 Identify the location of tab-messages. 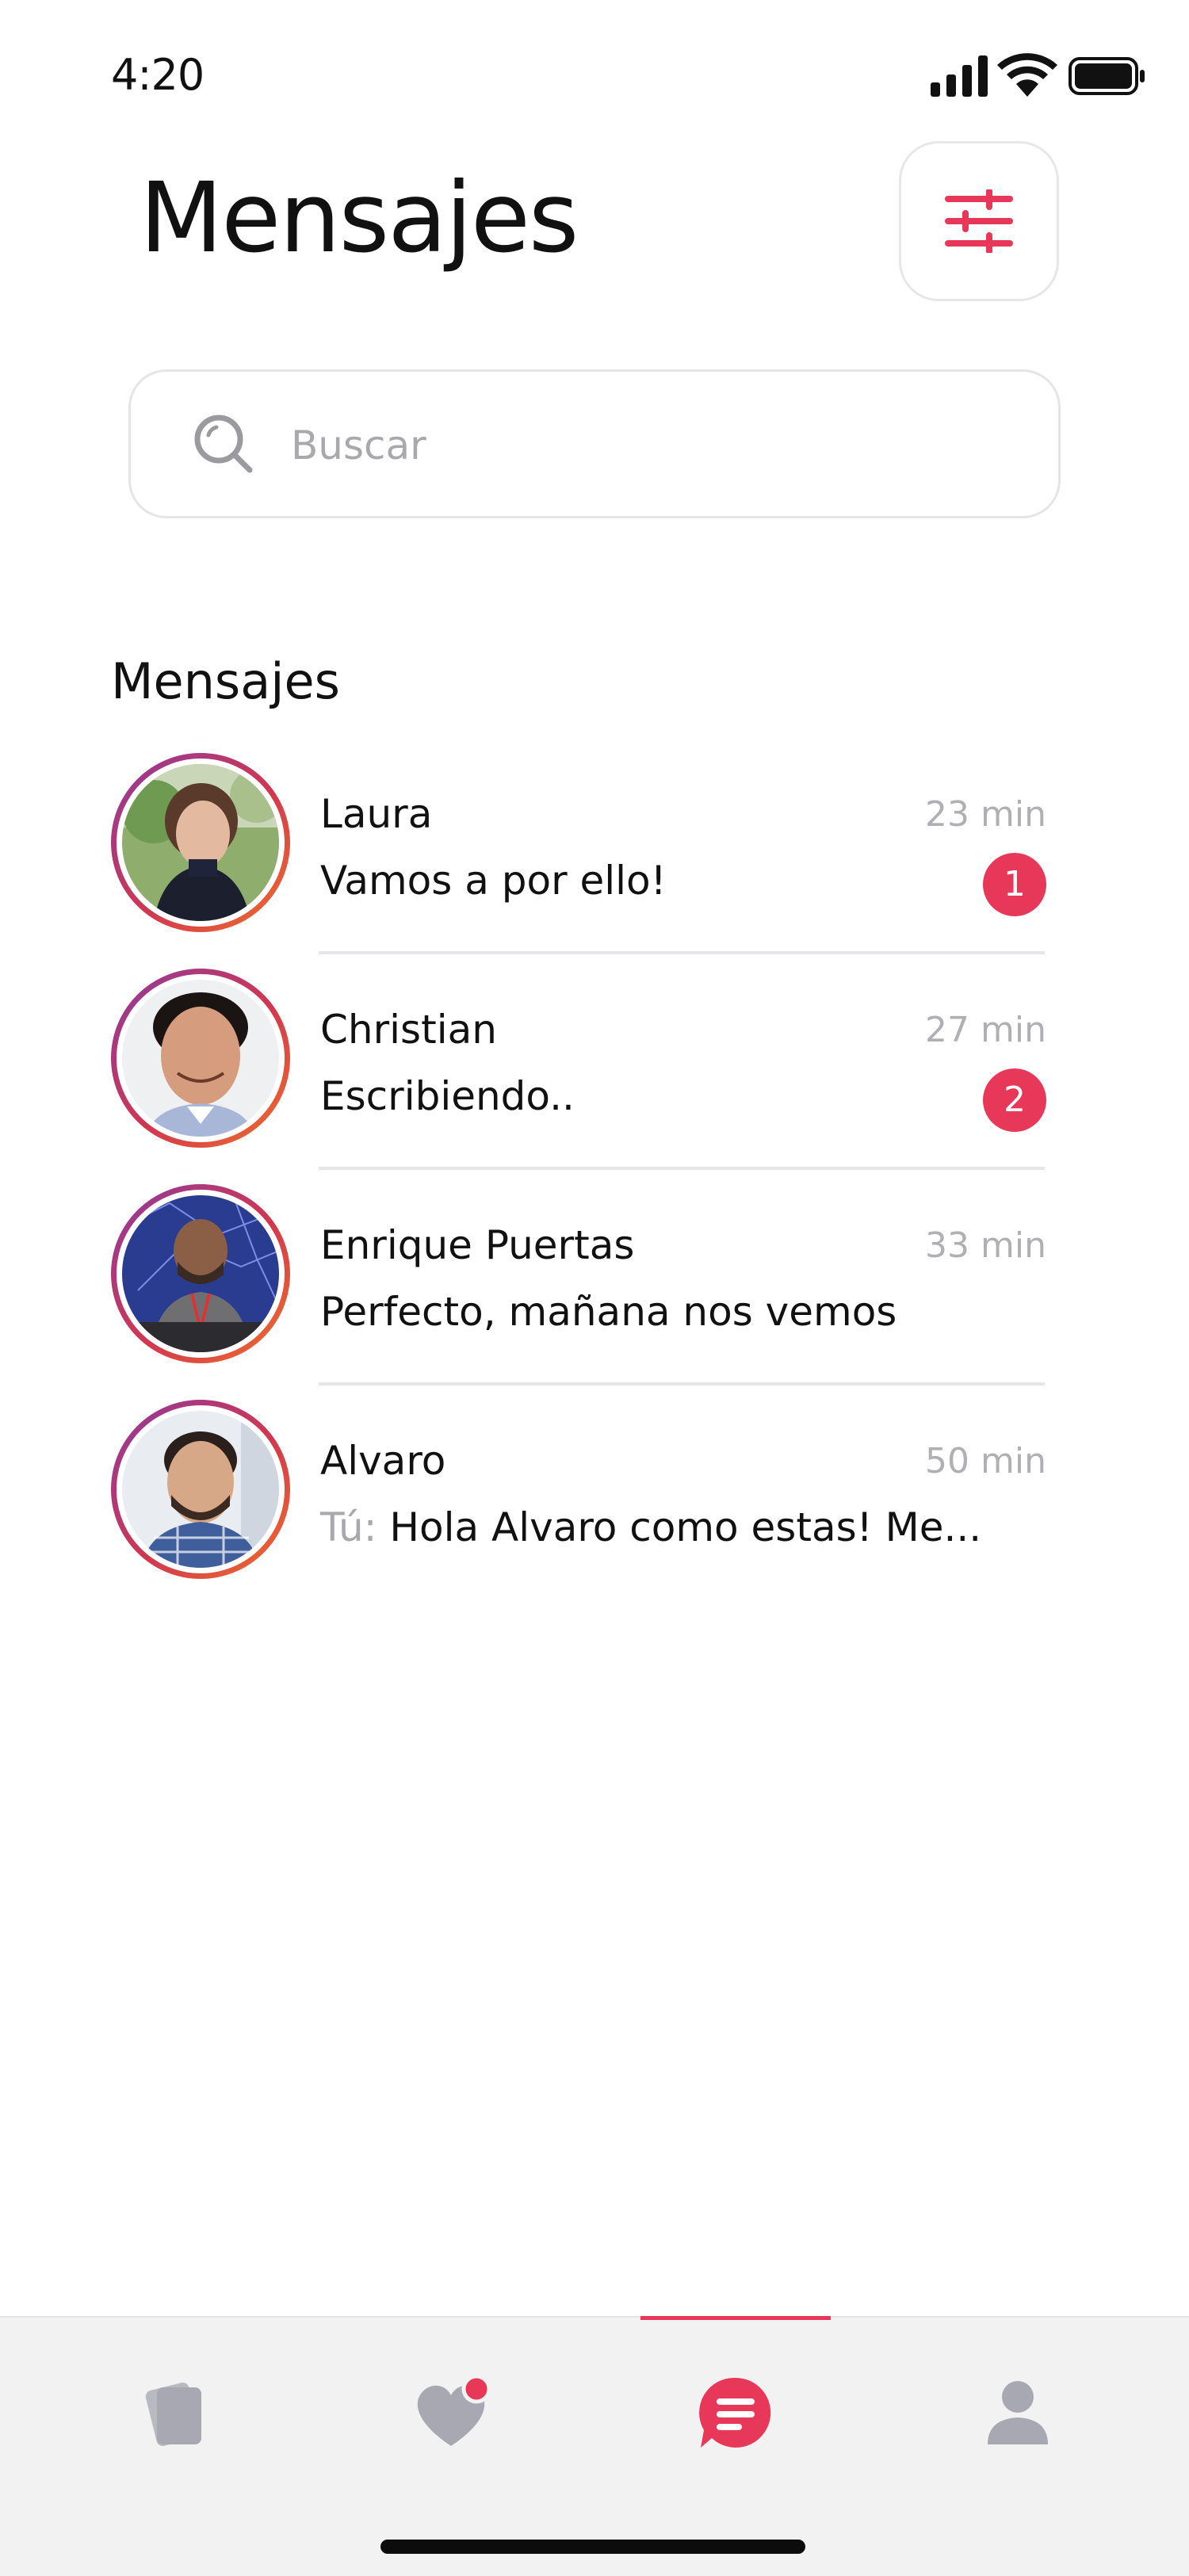
(735, 2412).